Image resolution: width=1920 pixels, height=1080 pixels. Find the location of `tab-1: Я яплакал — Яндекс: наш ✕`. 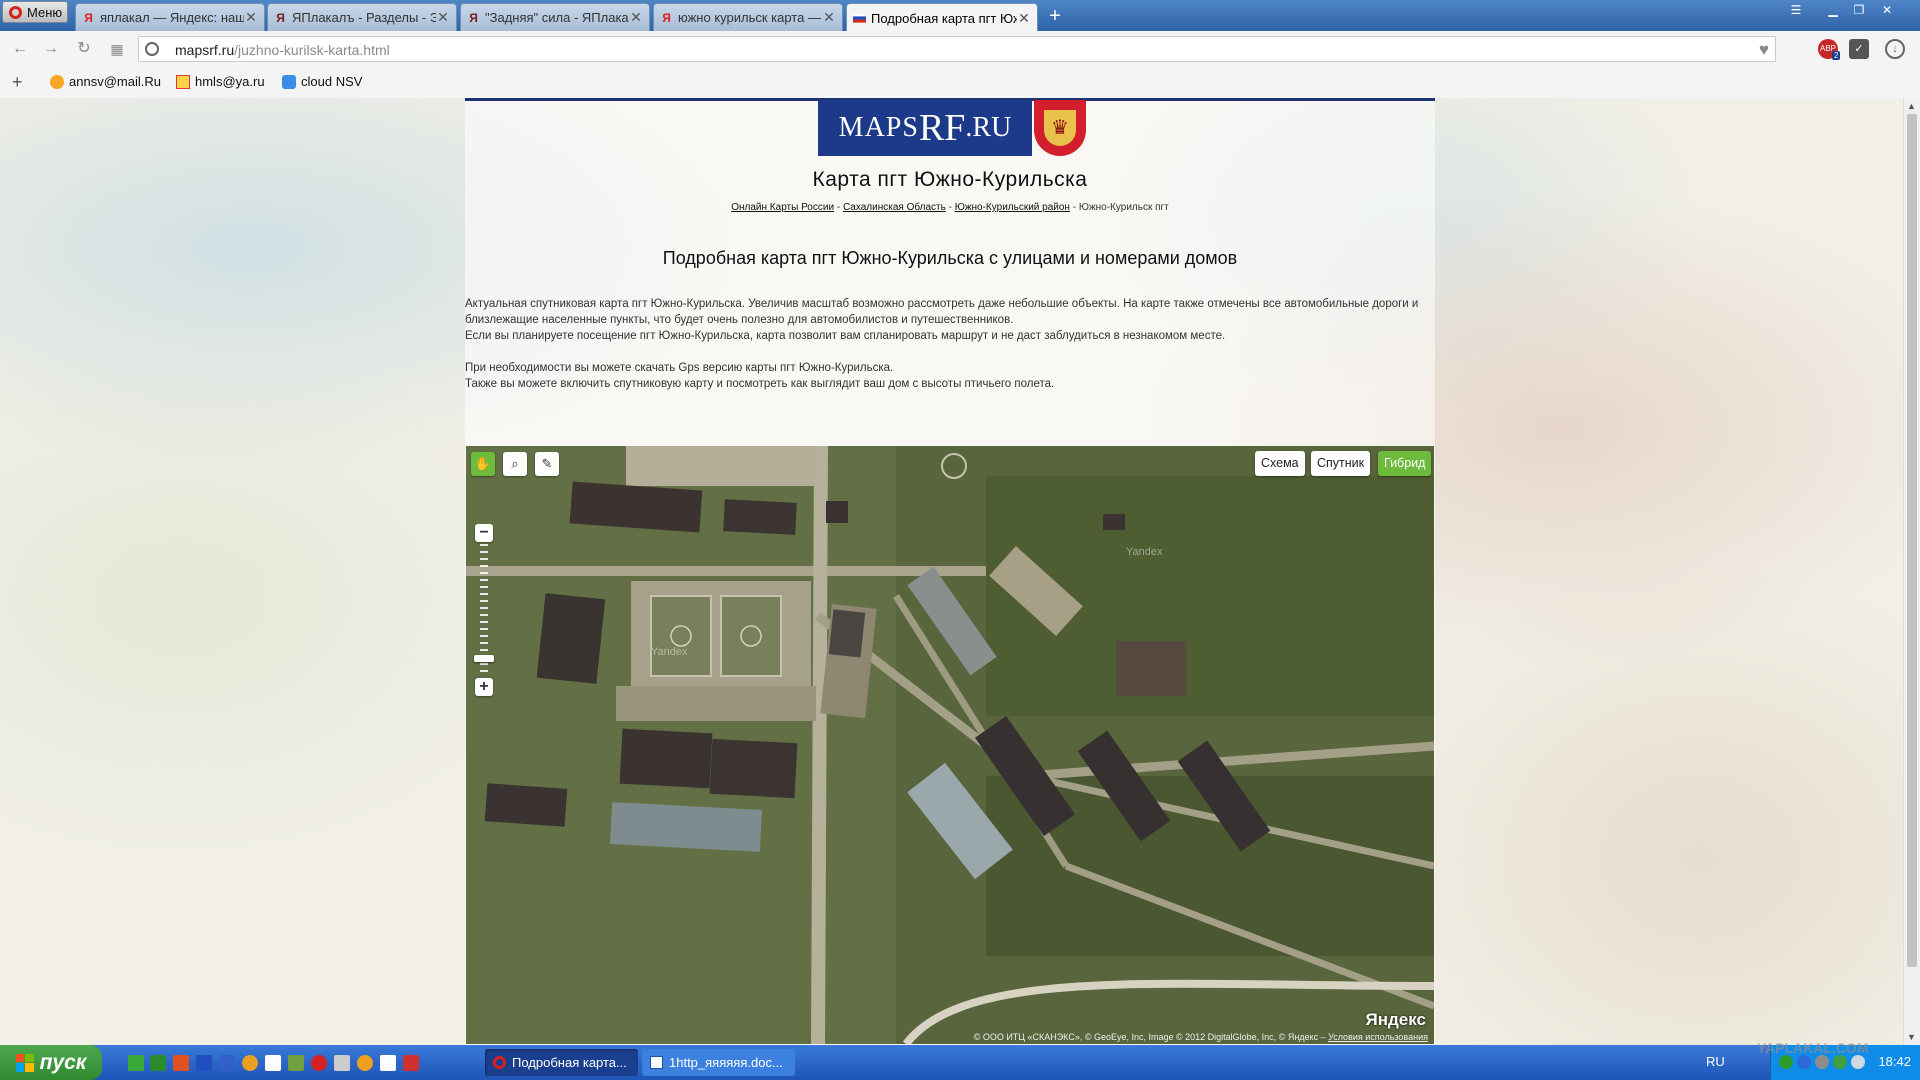

tab-1: Я яплакал — Яндекс: наш ✕ is located at coordinates (170, 17).